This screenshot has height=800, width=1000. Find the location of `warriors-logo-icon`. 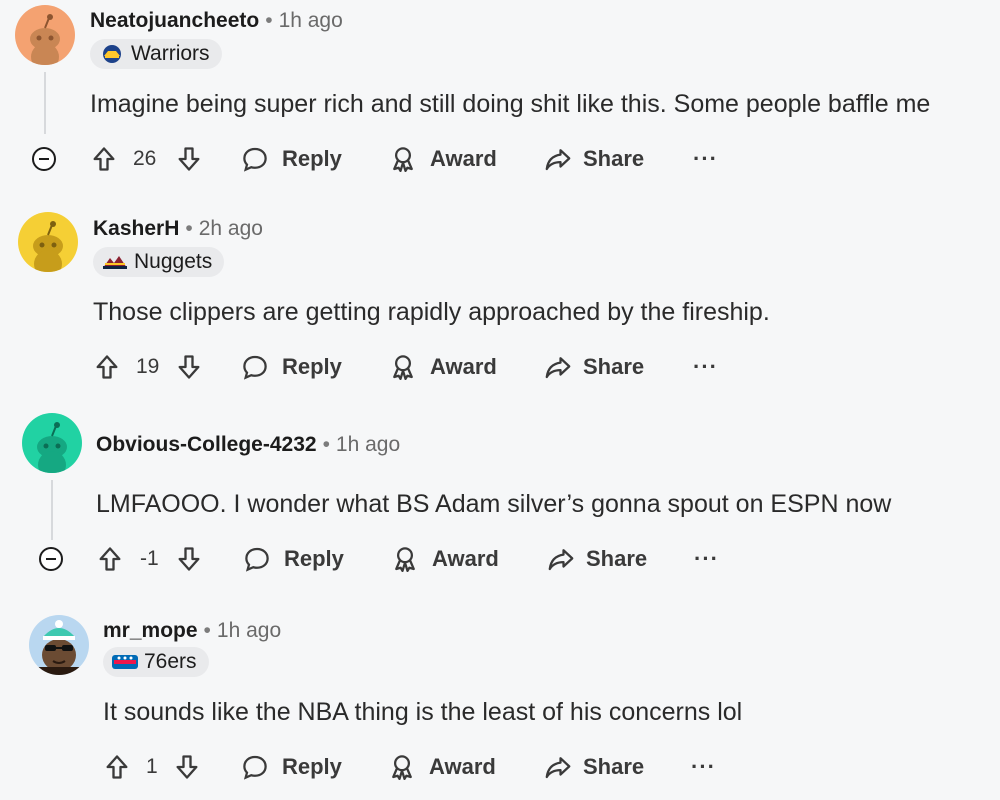

warriors-logo-icon is located at coordinates (112, 54).